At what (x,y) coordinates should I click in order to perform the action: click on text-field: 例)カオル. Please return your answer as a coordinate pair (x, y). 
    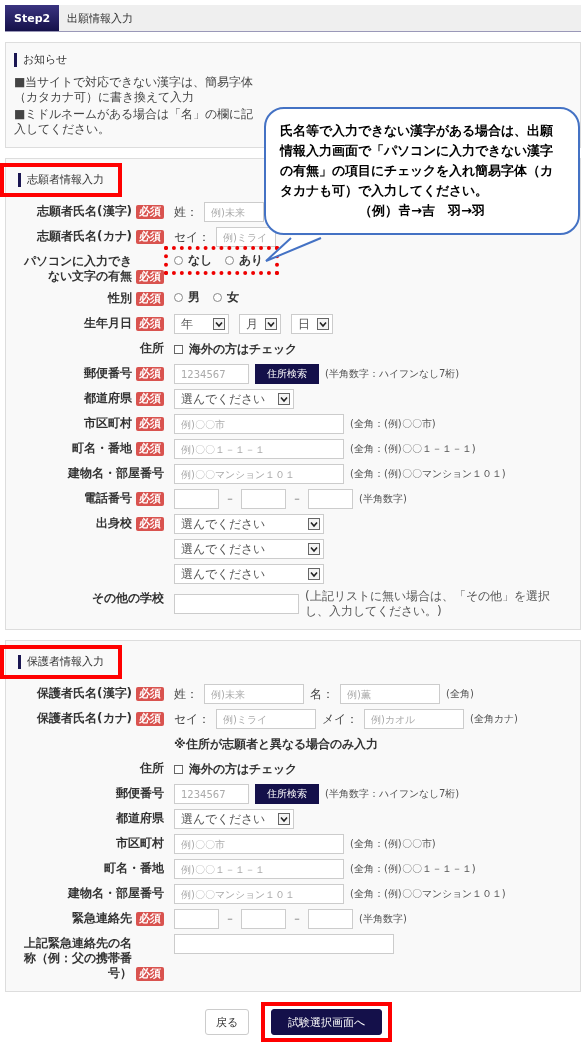
    Looking at the image, I should click on (414, 719).